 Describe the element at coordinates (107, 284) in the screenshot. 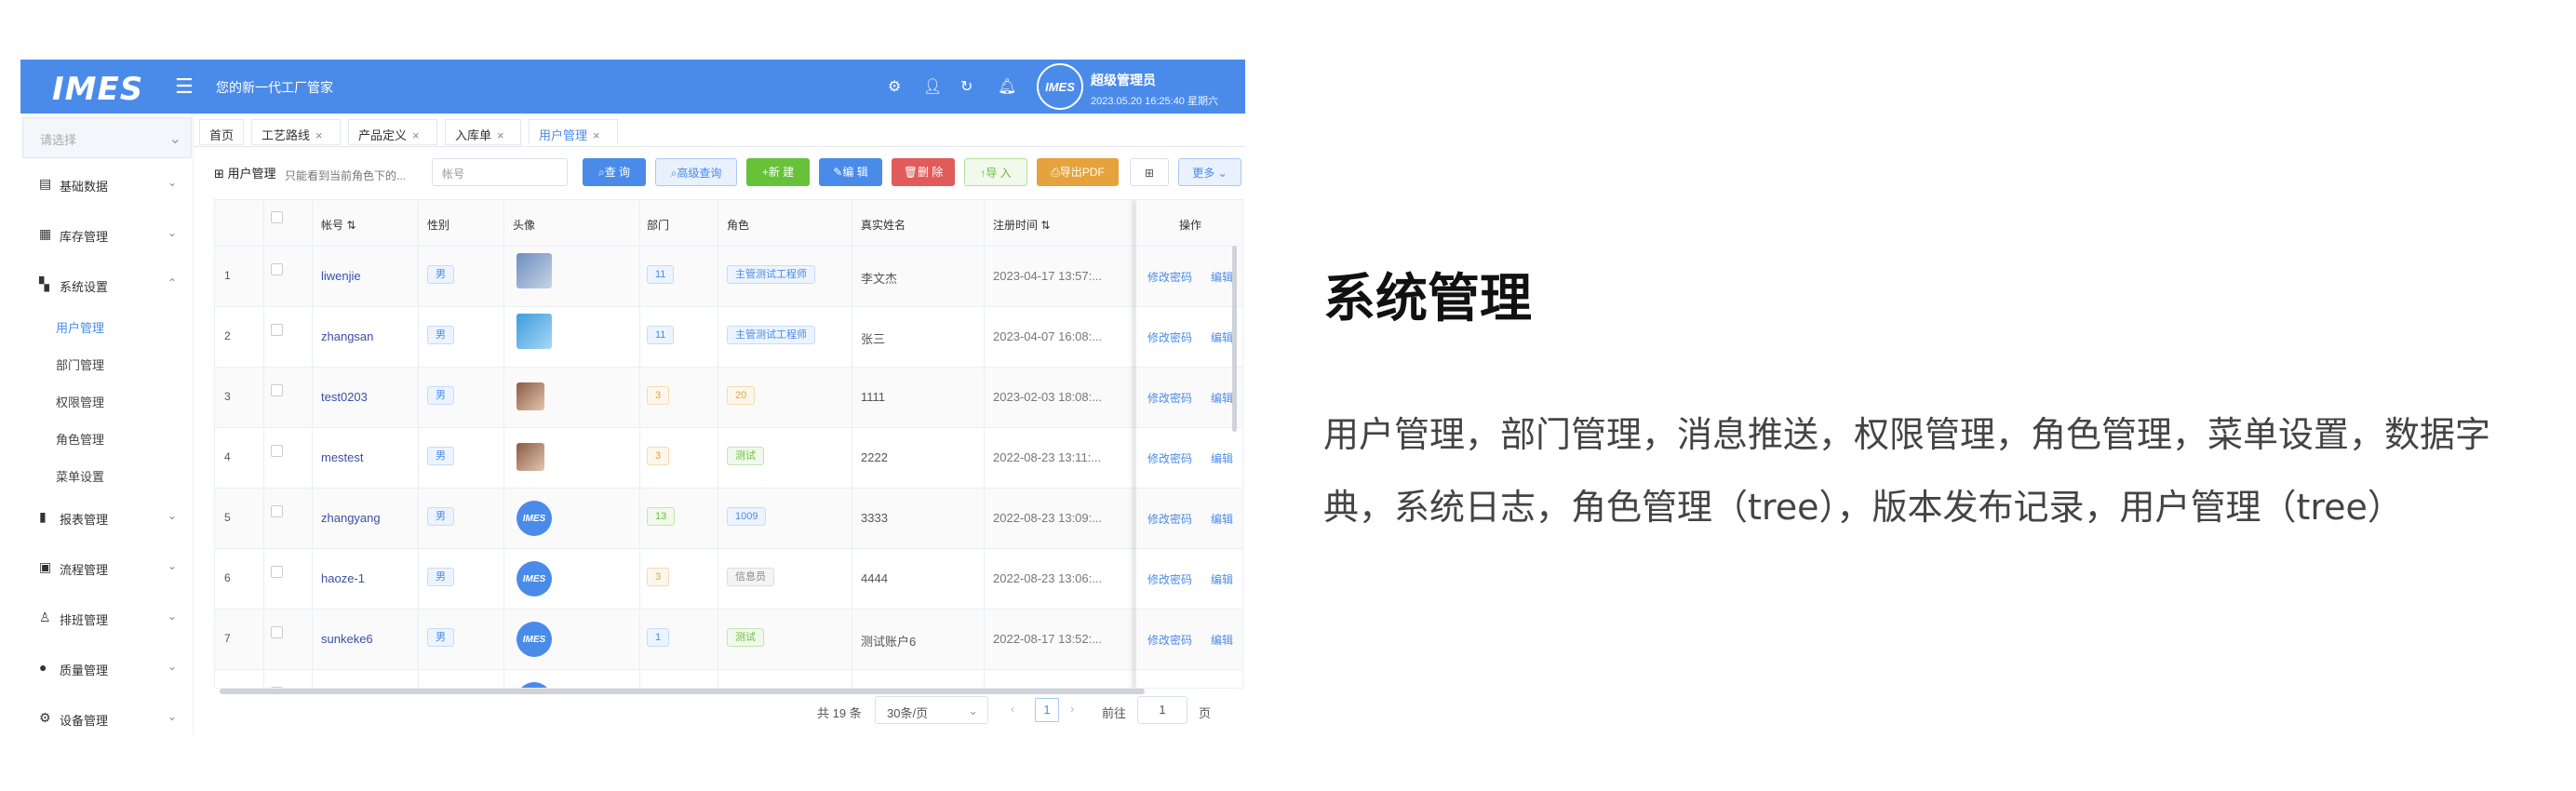

I see `sidebar-item-system-settings: ▚ 系统设置 ⌃` at that location.